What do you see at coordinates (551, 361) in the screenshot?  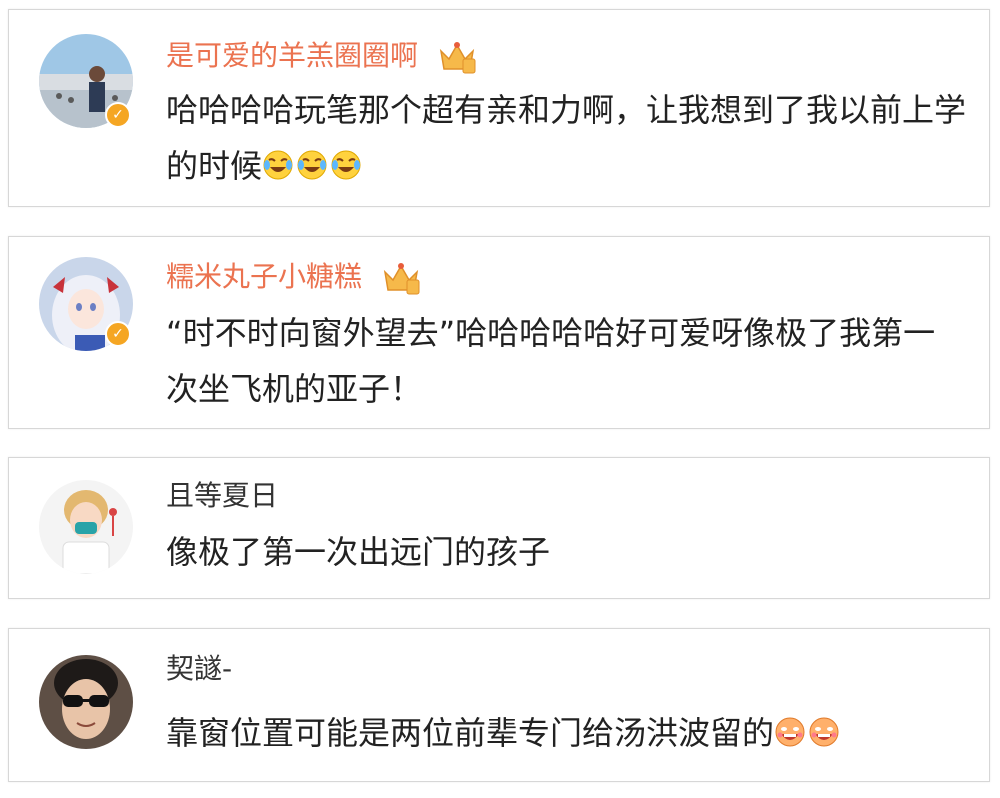 I see `comment-text: “时不时向窗外望去”哈哈哈哈哈好可爱呀像极了我第一次坐飞机的亚子！` at bounding box center [551, 361].